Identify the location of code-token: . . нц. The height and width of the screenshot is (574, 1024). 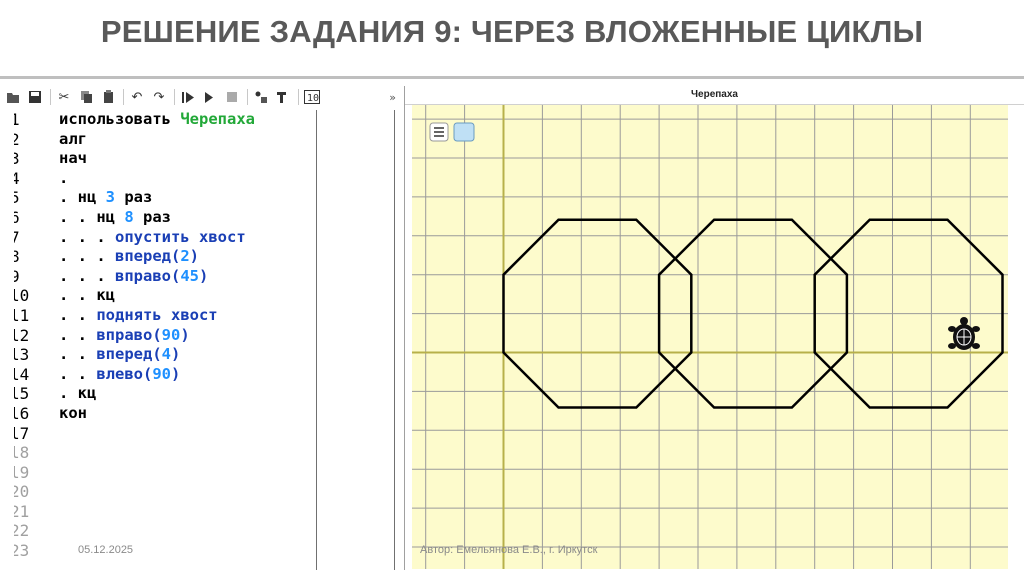
(92, 216).